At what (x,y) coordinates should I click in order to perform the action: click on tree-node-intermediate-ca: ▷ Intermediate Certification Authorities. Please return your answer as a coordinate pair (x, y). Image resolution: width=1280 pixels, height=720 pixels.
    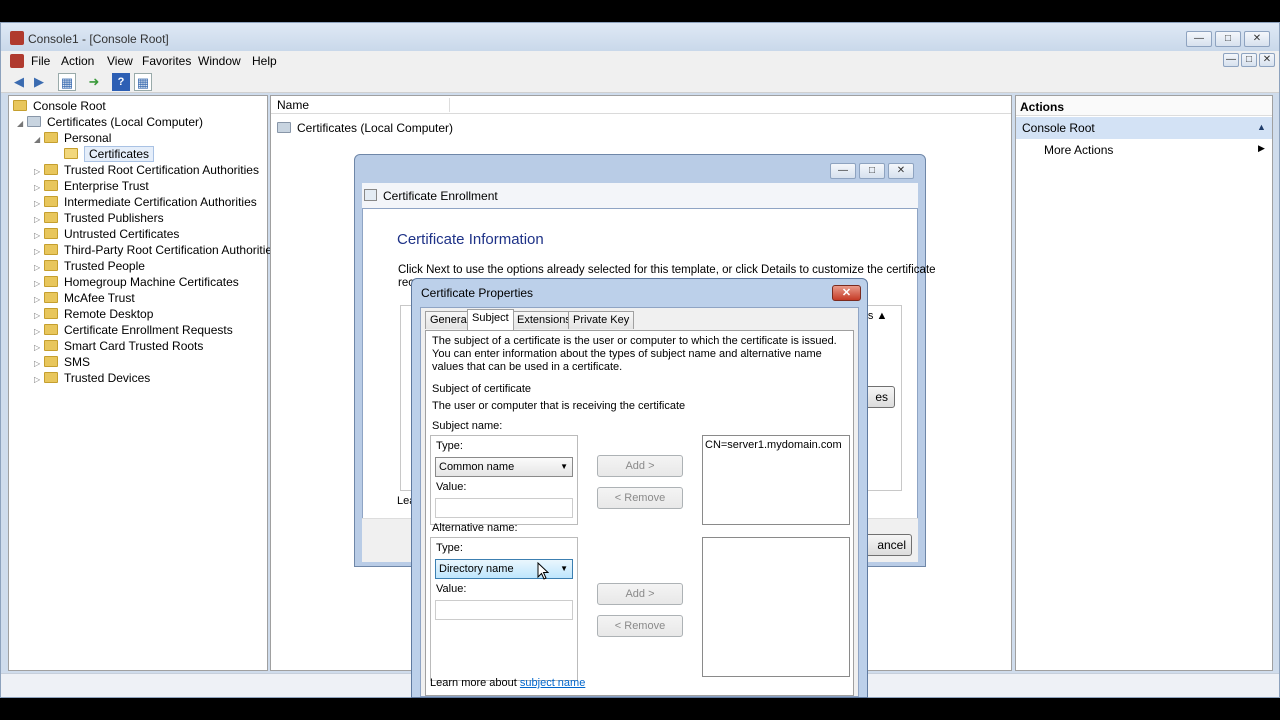
    Looking at the image, I should click on (145, 202).